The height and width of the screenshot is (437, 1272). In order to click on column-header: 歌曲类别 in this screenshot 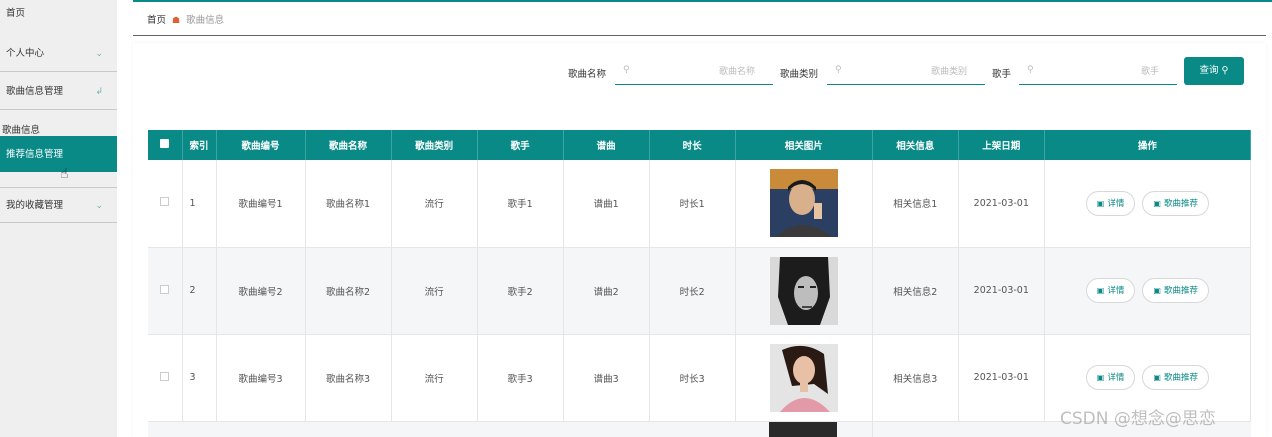, I will do `click(434, 145)`.